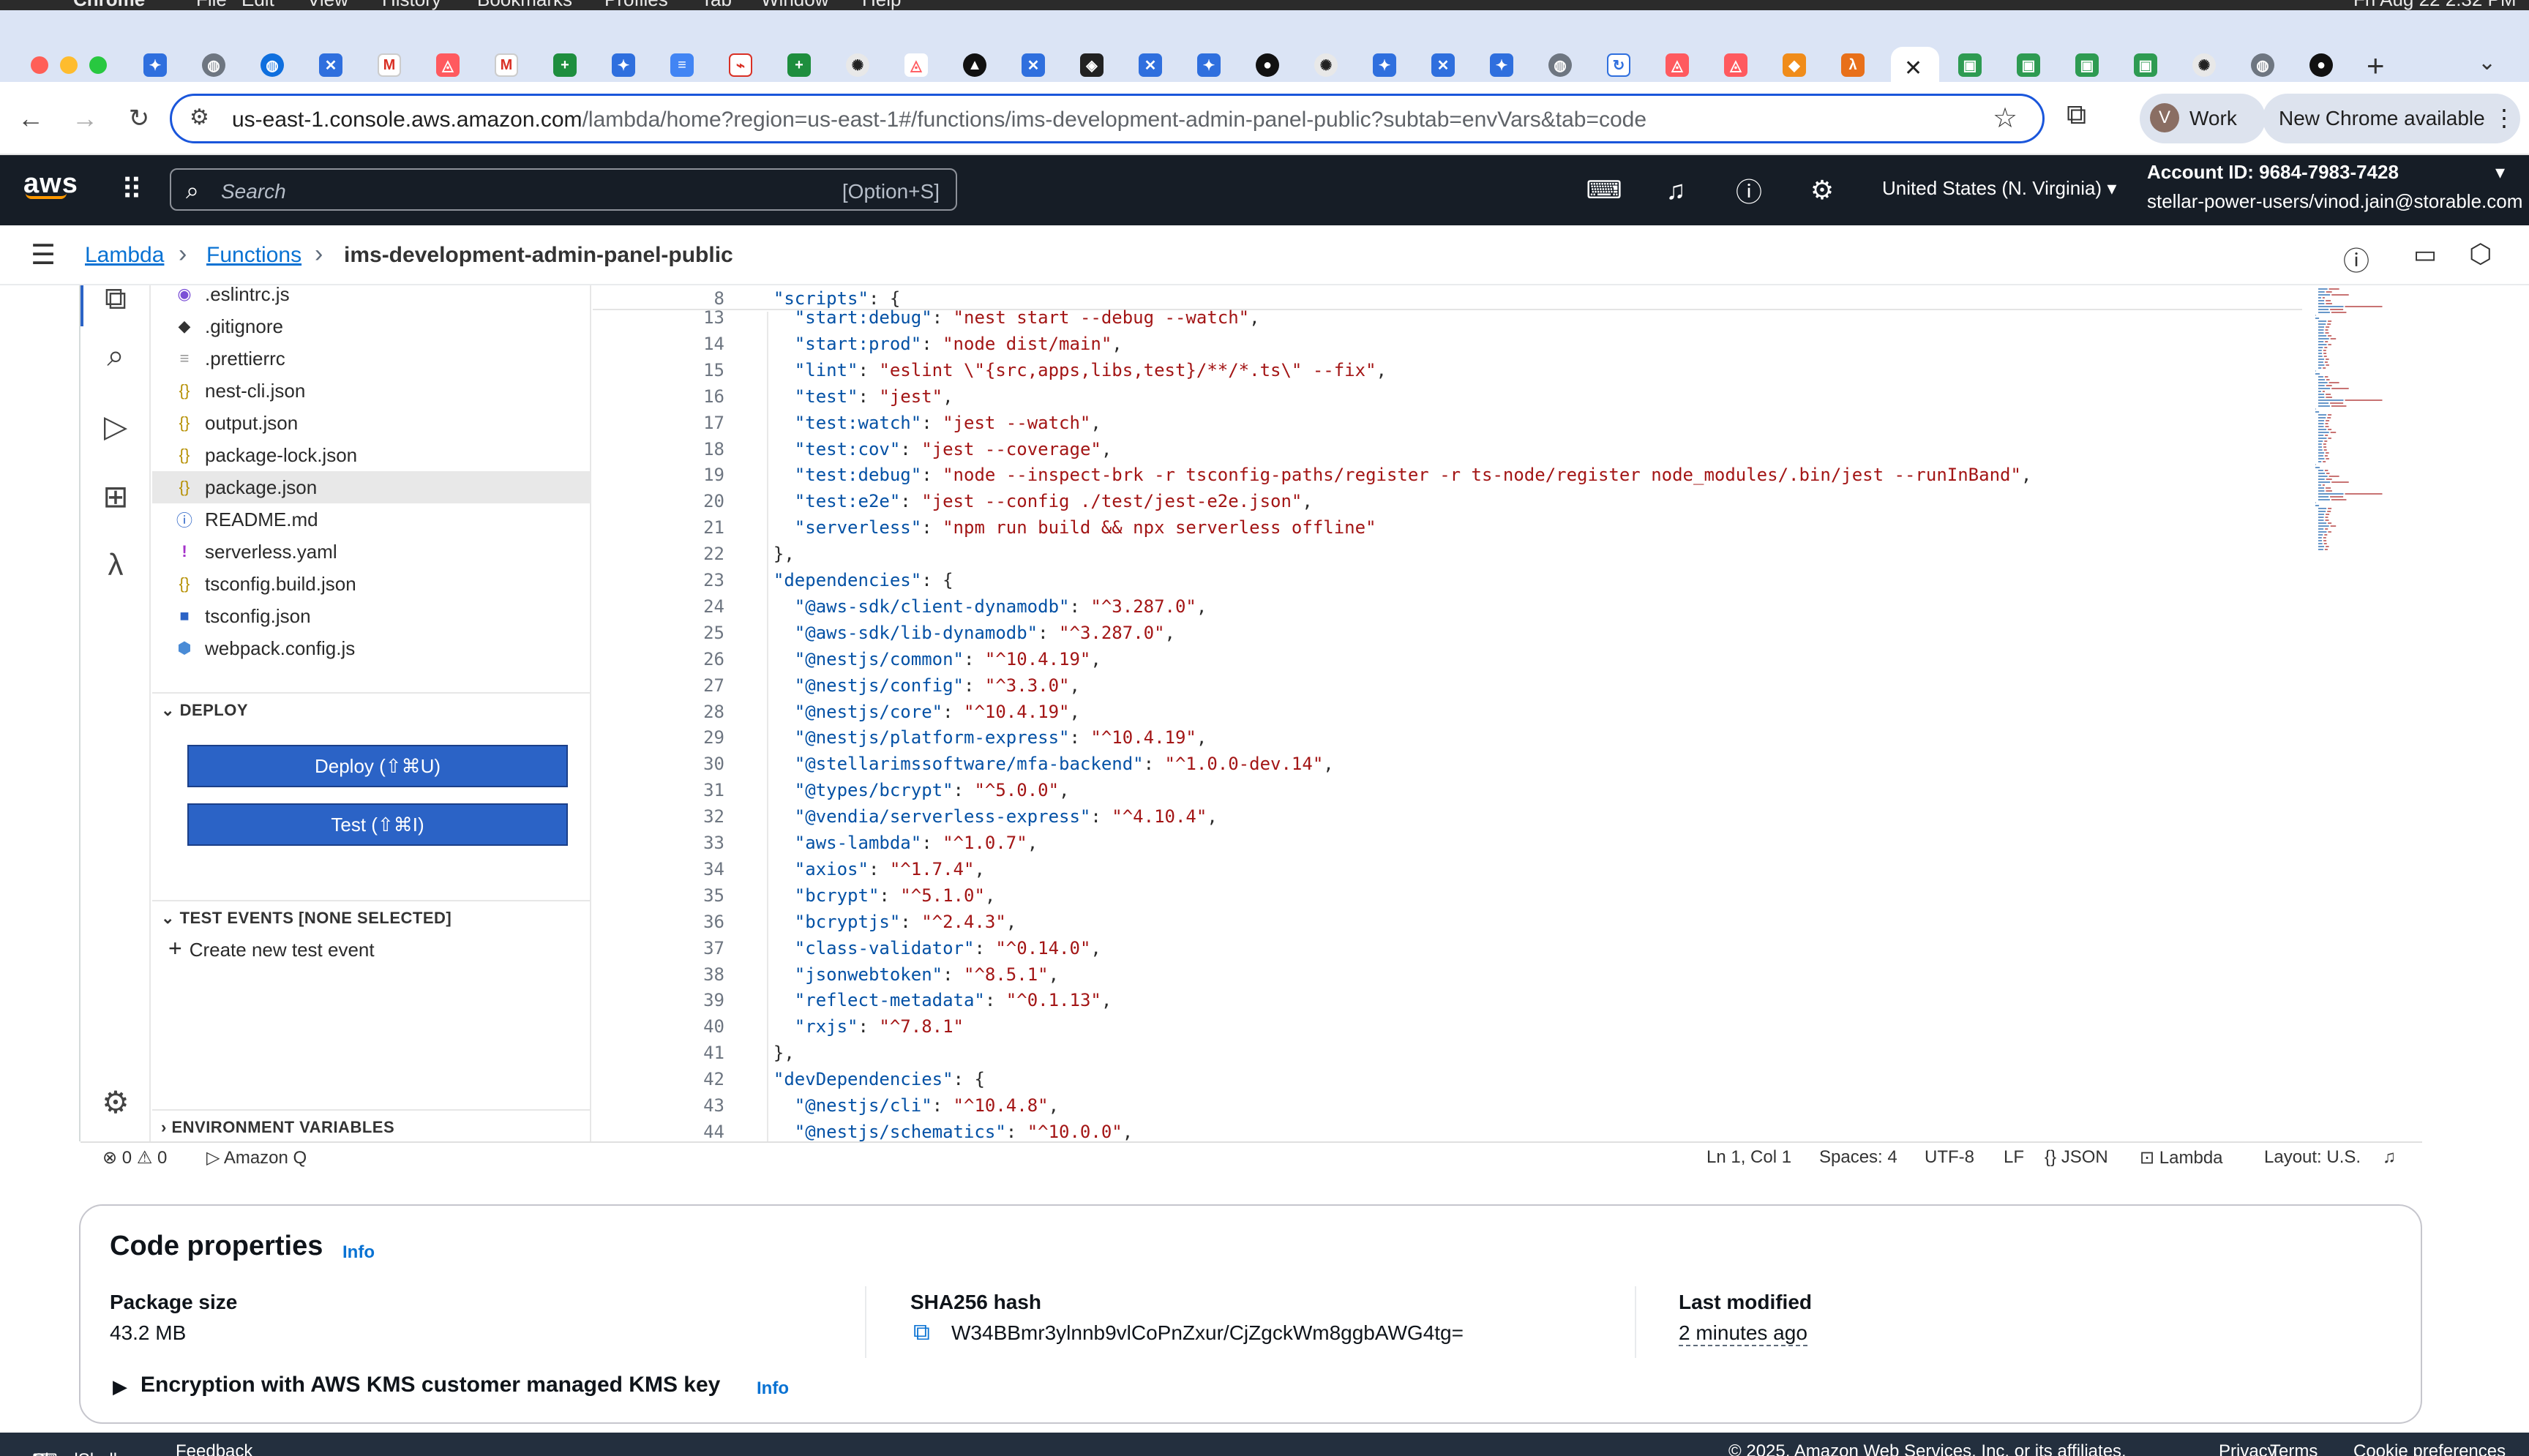 The image size is (2529, 1456). I want to click on menu-tab: Tab, so click(717, 5).